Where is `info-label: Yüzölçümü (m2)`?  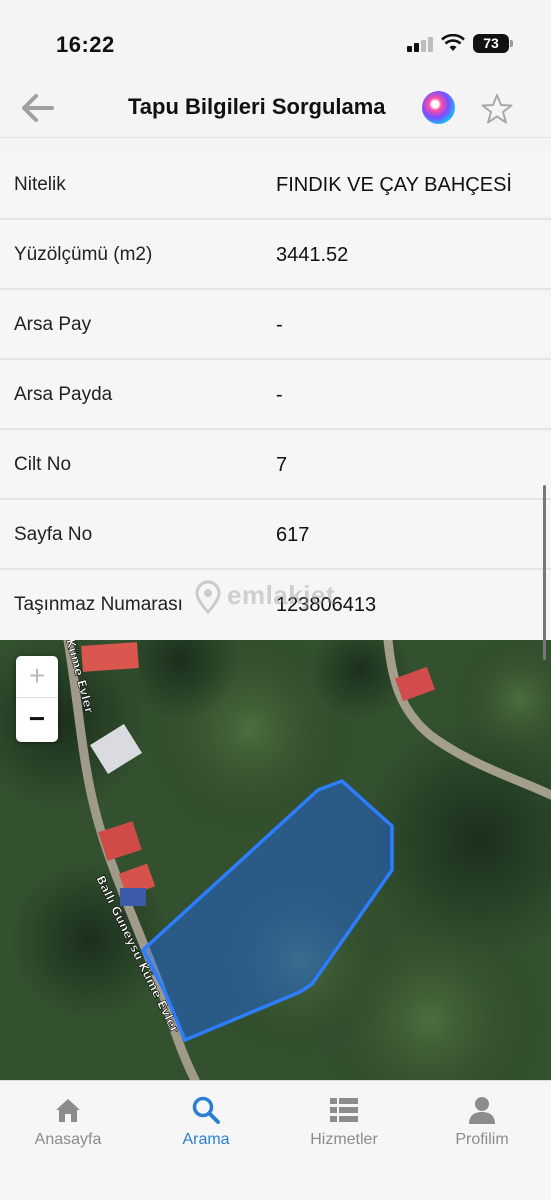
info-label: Yüzölçümü (m2) is located at coordinates (83, 254).